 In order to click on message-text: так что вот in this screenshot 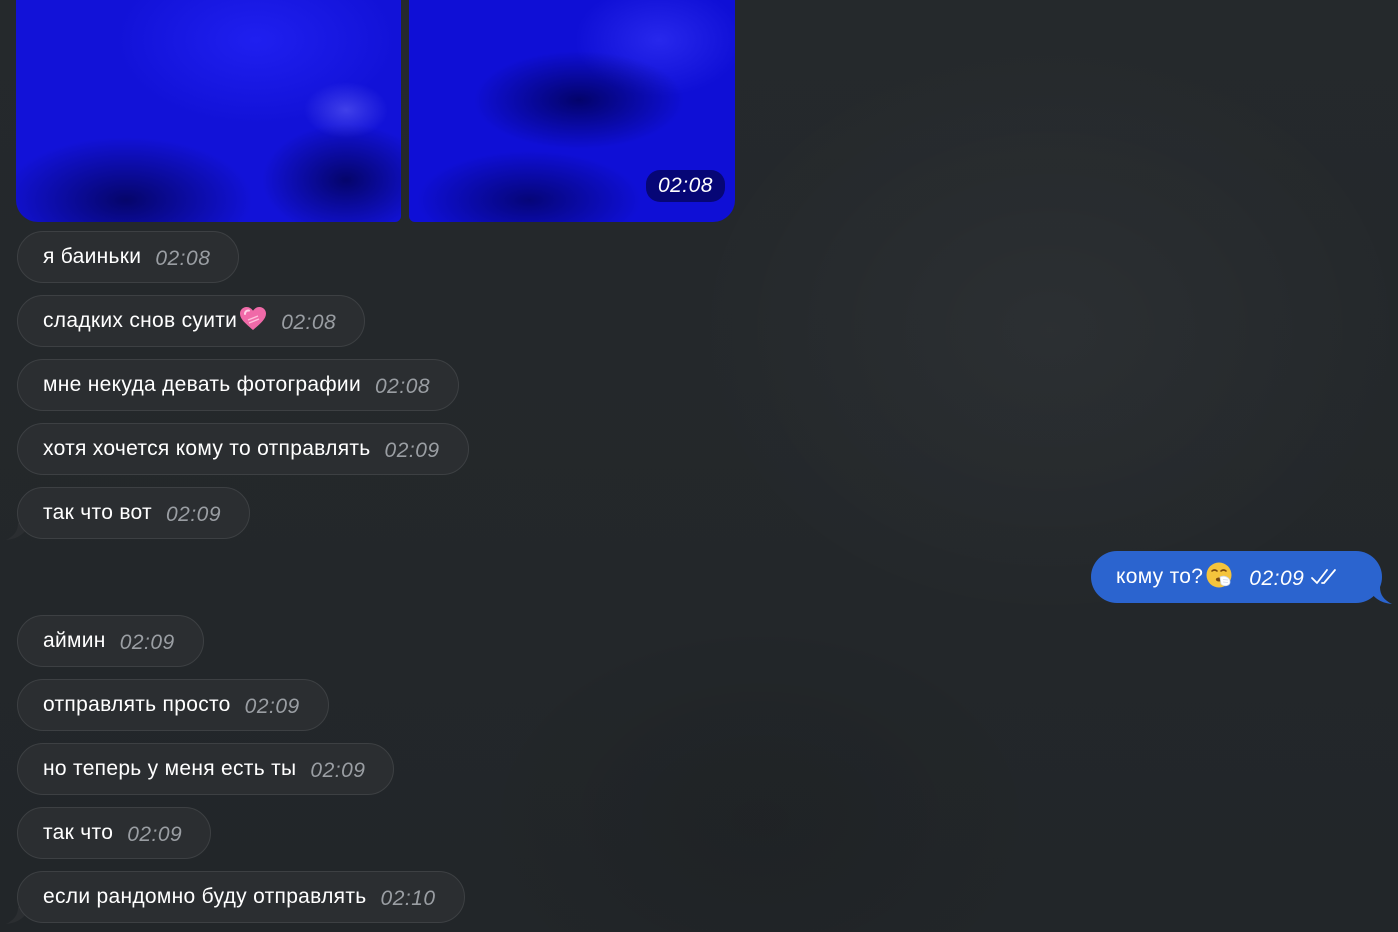, I will do `click(97, 512)`.